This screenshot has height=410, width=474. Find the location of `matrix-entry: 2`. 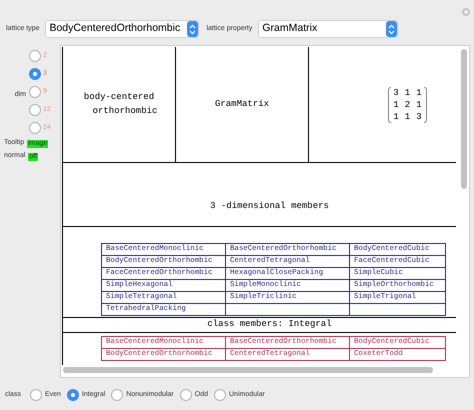

matrix-entry: 2 is located at coordinates (407, 104).